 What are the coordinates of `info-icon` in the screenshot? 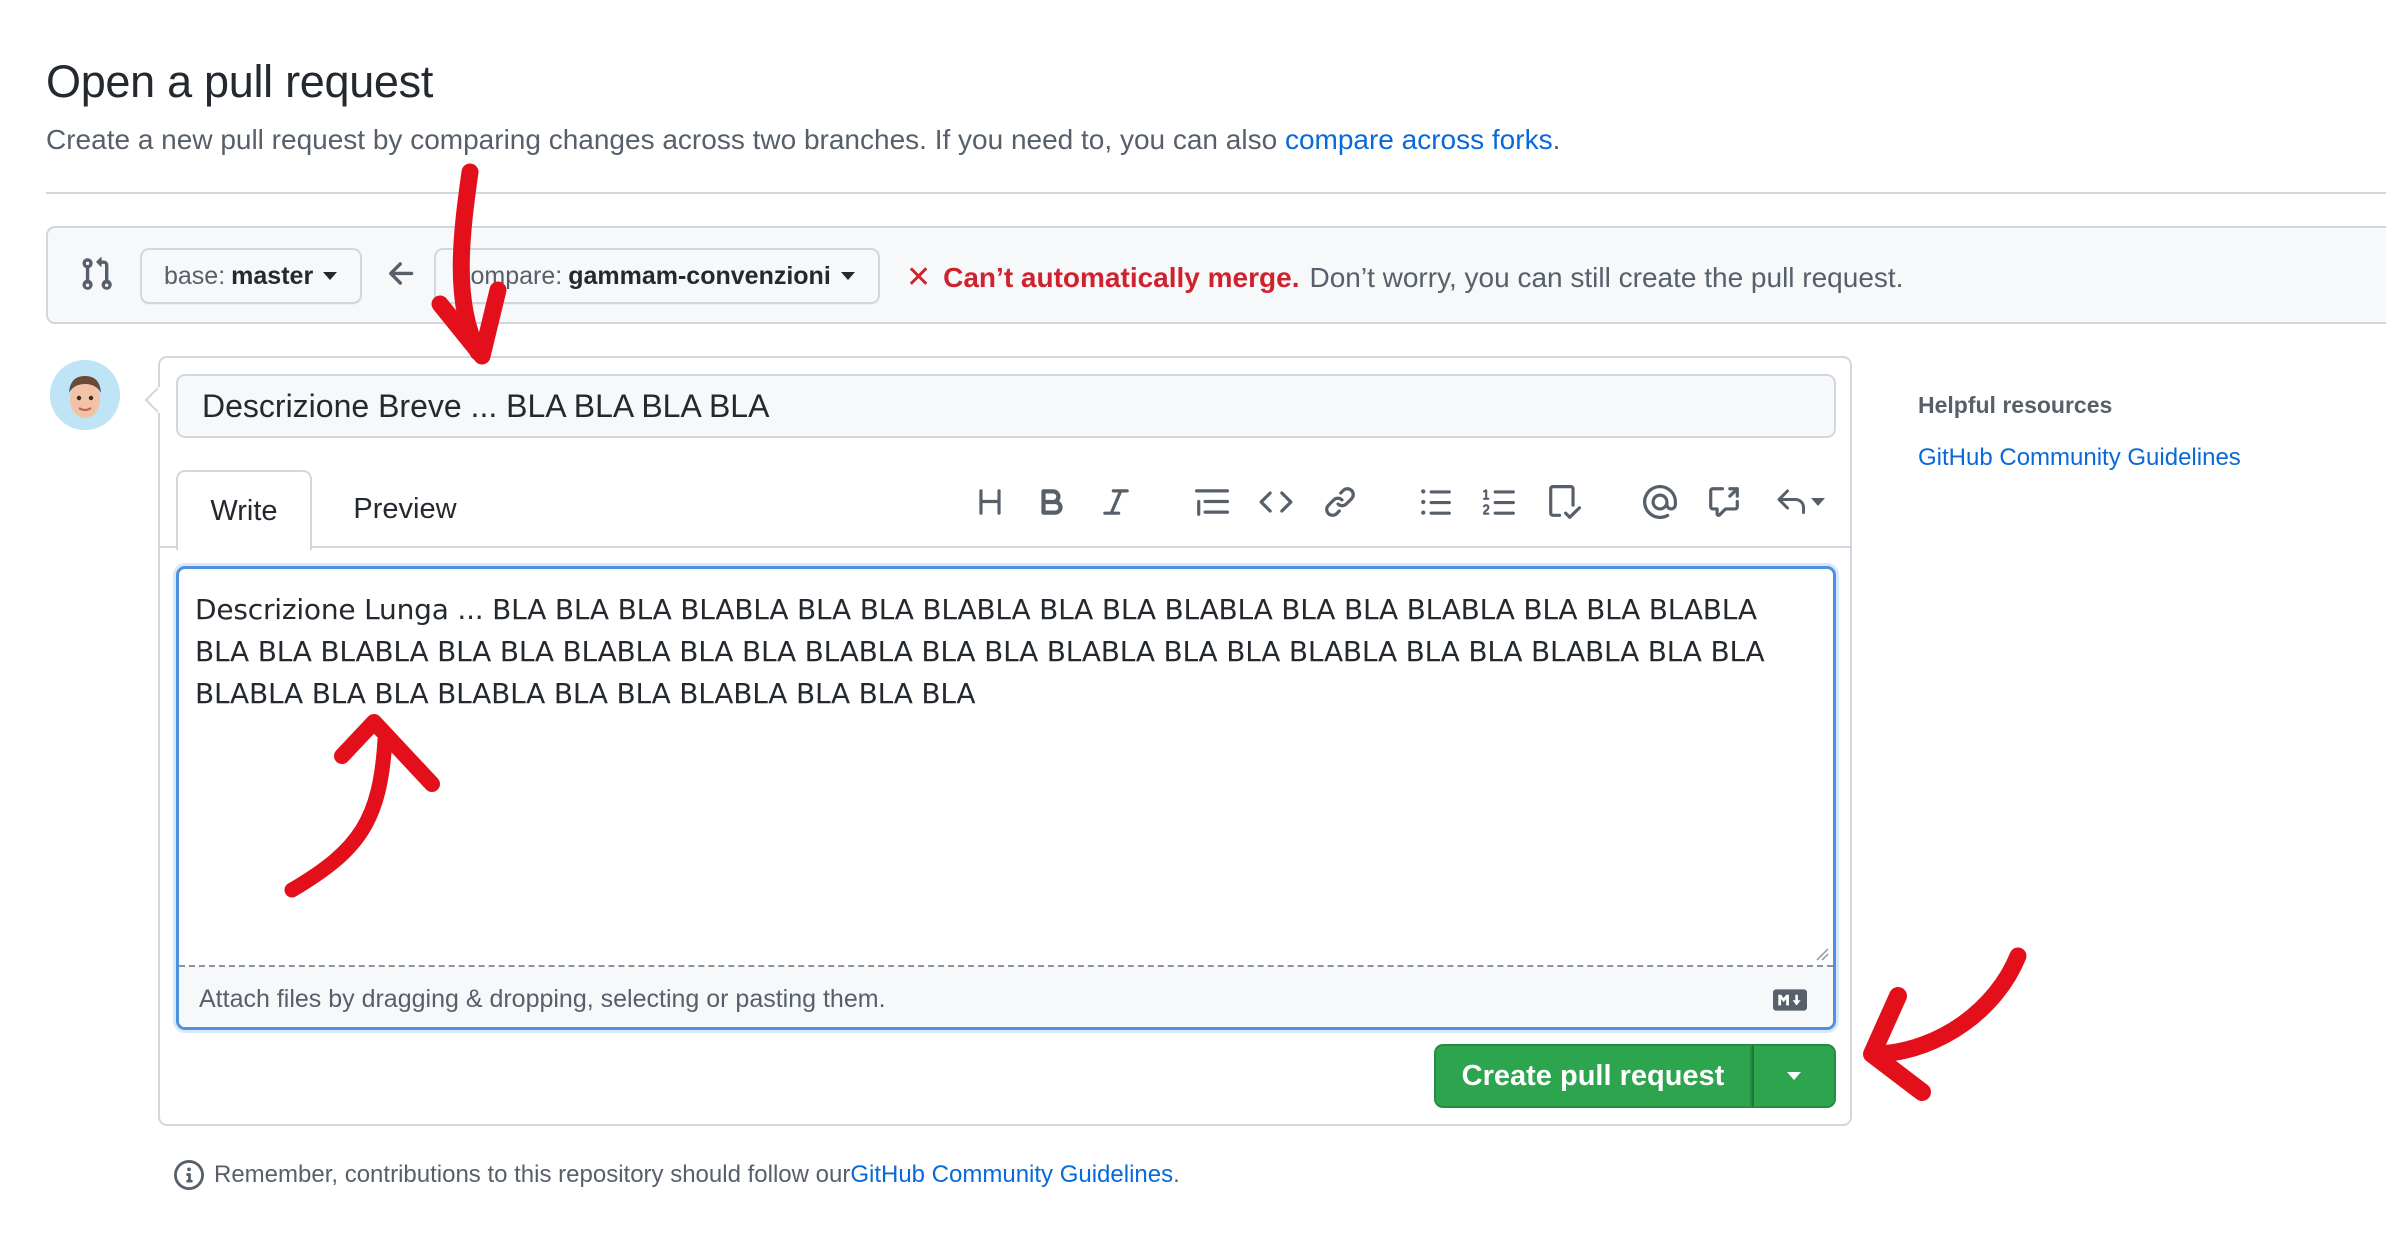 It's located at (189, 1175).